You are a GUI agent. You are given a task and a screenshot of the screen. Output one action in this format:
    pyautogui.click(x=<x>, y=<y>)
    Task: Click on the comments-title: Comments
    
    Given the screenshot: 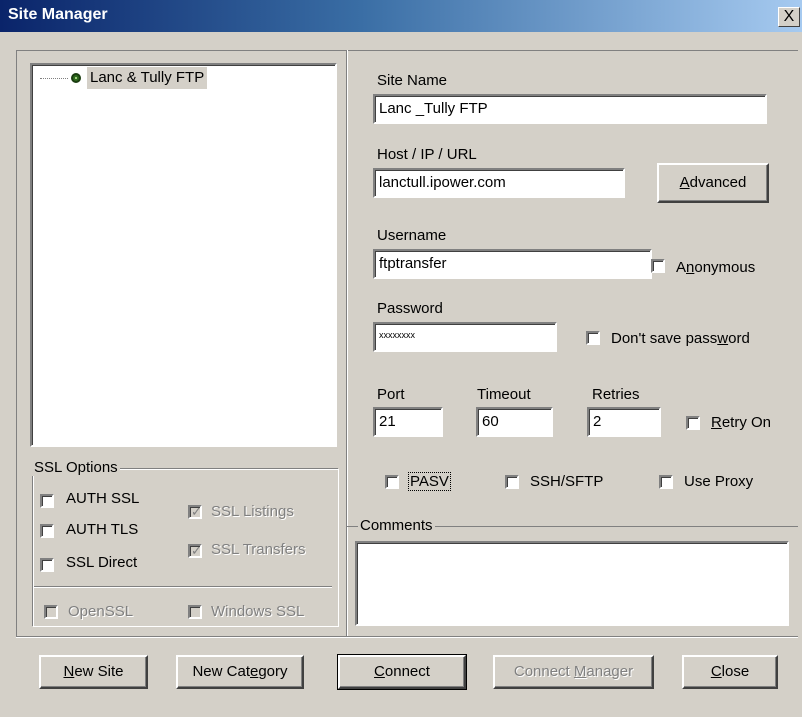 What is the action you would take?
    pyautogui.click(x=396, y=525)
    